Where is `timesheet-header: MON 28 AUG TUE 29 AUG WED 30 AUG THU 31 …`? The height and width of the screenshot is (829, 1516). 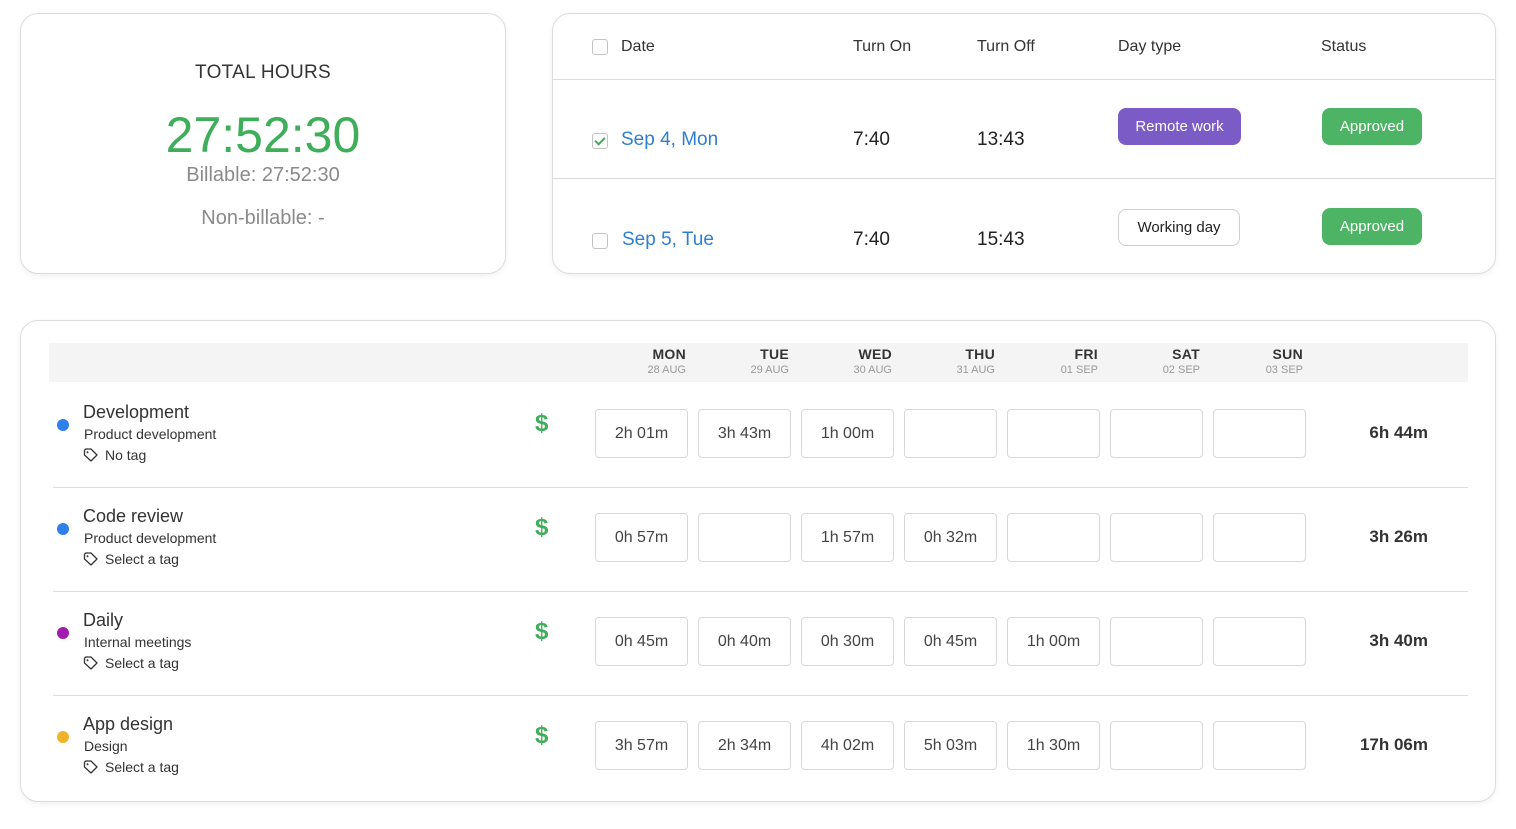 timesheet-header: MON 28 AUG TUE 29 AUG WED 30 AUG THU 31 … is located at coordinates (758, 362).